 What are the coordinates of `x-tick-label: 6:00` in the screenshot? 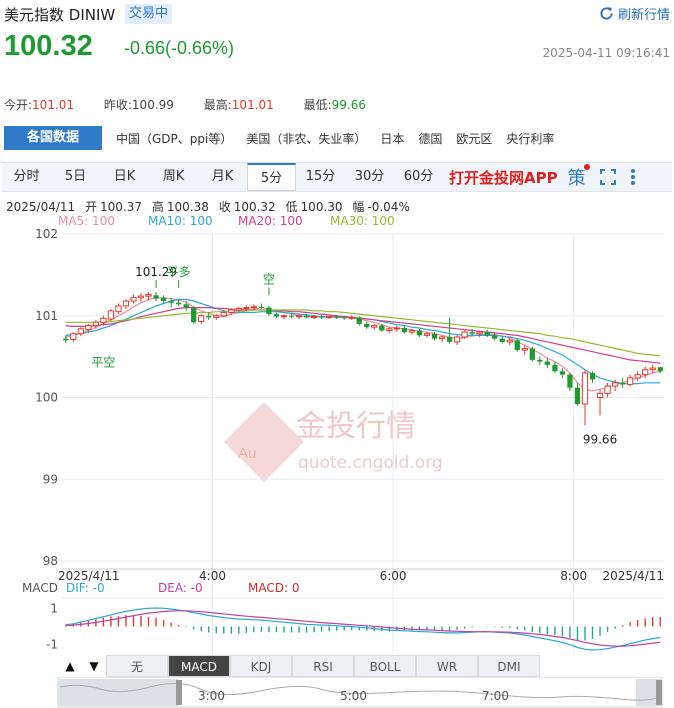 It's located at (393, 576).